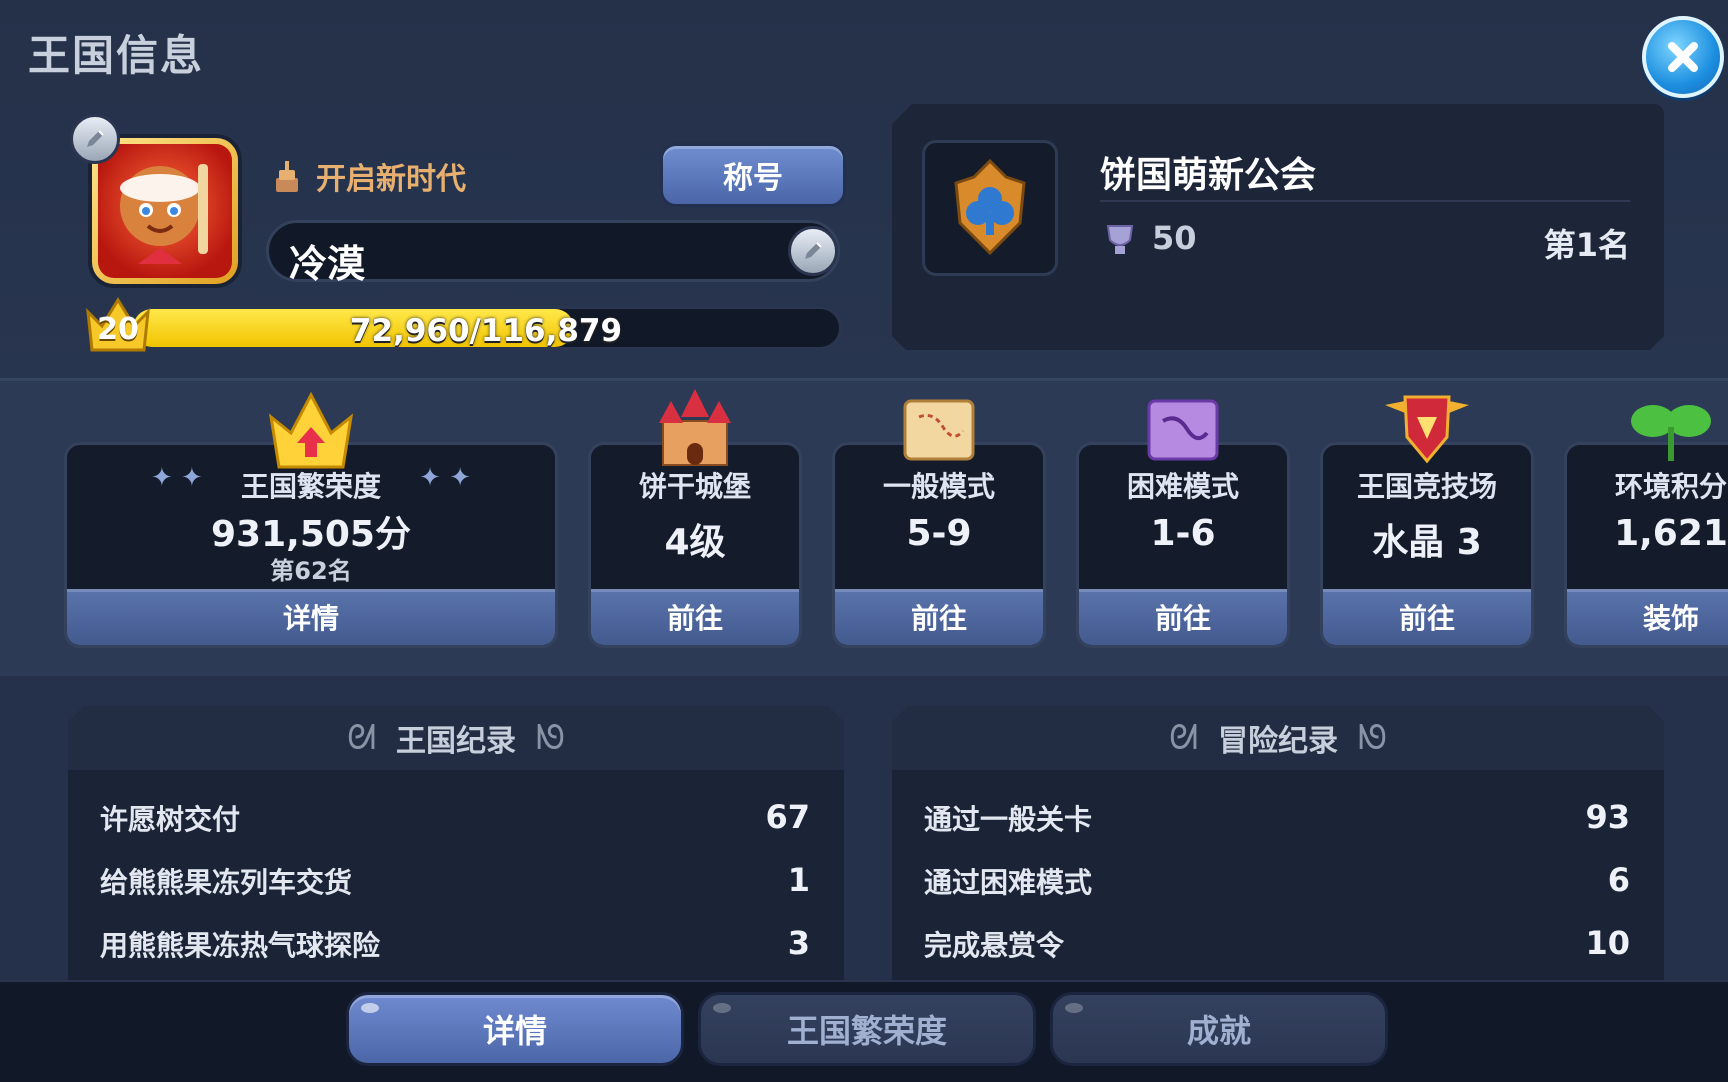  What do you see at coordinates (170, 819) in the screenshot?
I see `record-label: 许愿树交付` at bounding box center [170, 819].